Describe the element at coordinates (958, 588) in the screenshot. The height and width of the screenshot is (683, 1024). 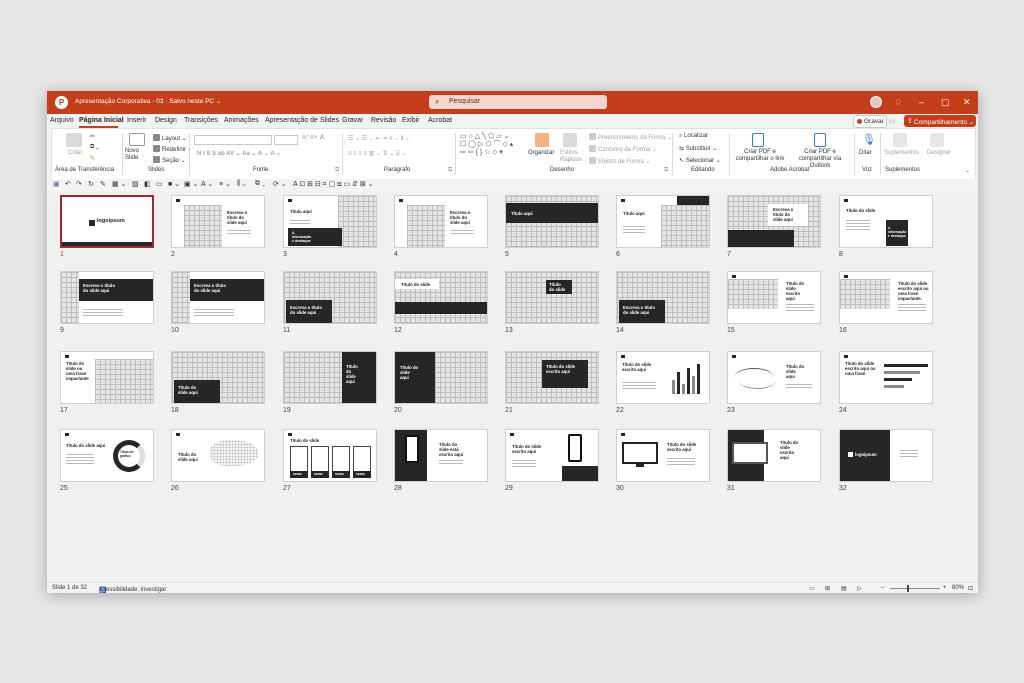
I see `zoom-level: 80%` at that location.